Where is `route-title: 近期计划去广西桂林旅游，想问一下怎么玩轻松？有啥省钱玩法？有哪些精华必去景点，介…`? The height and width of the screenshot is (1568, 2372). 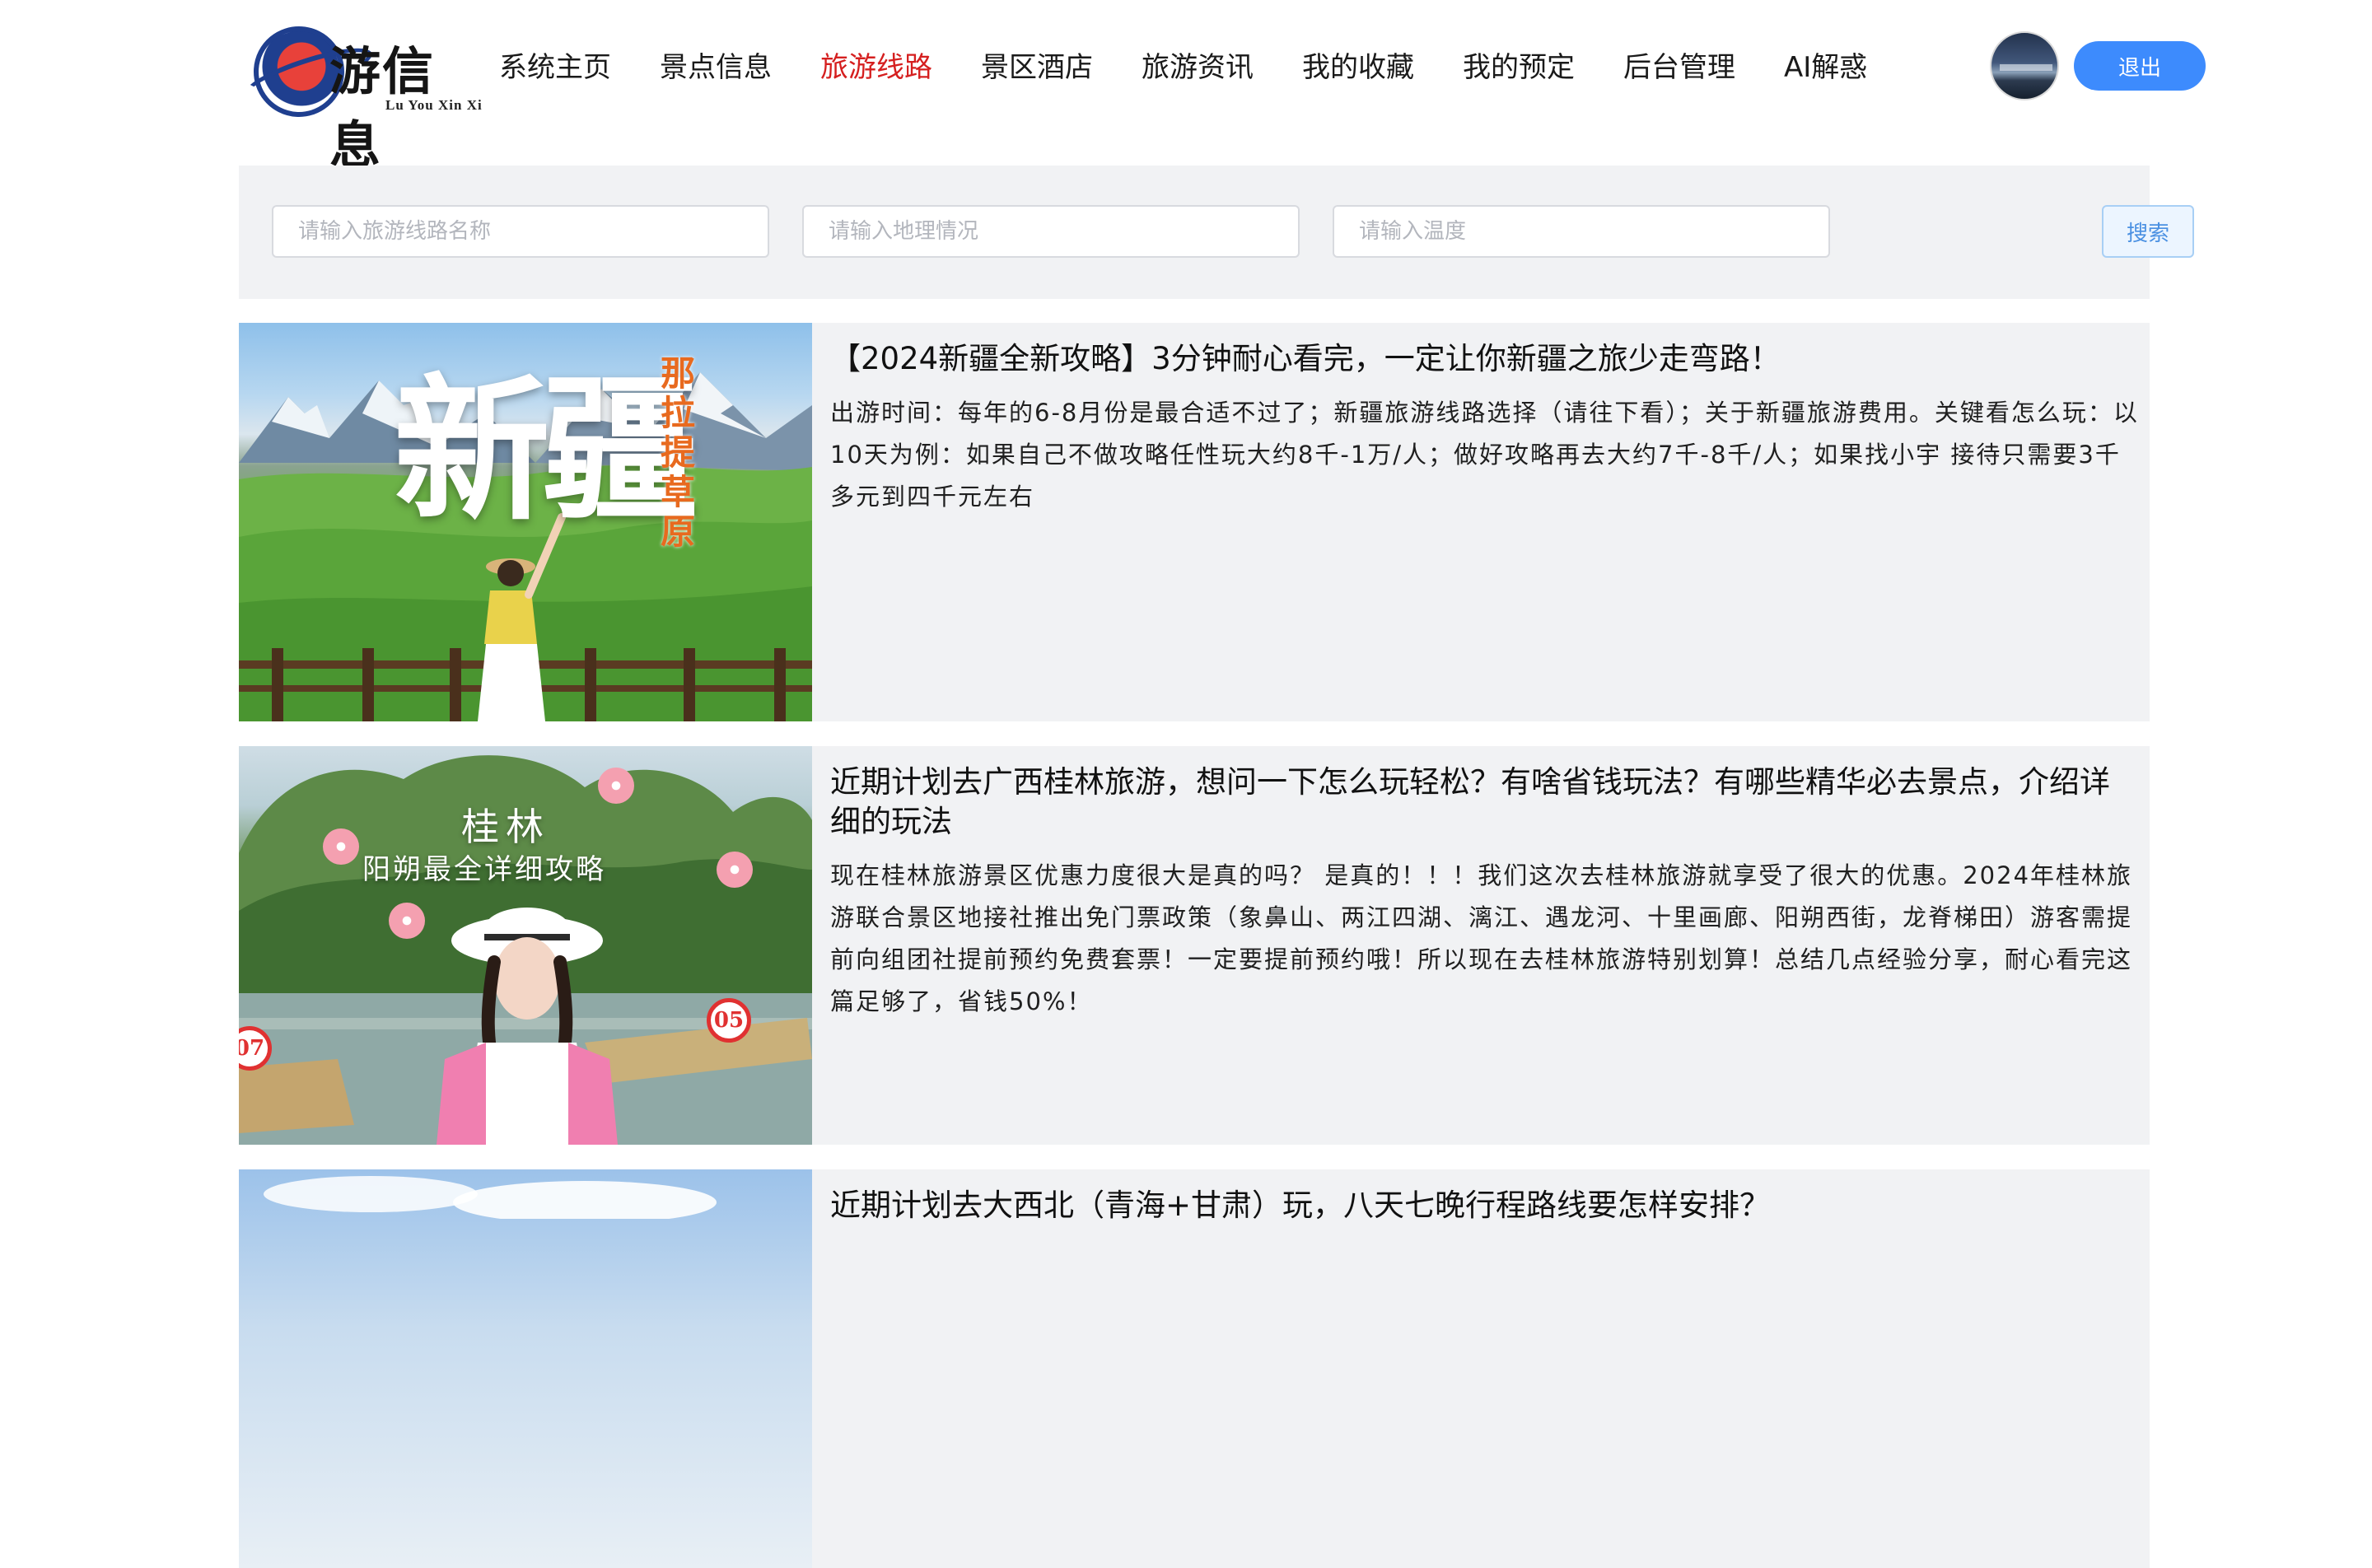 route-title: 近期计划去广西桂林旅游，想问一下怎么玩轻松？有啥省钱玩法？有哪些精华必去景点，介… is located at coordinates (1481, 802).